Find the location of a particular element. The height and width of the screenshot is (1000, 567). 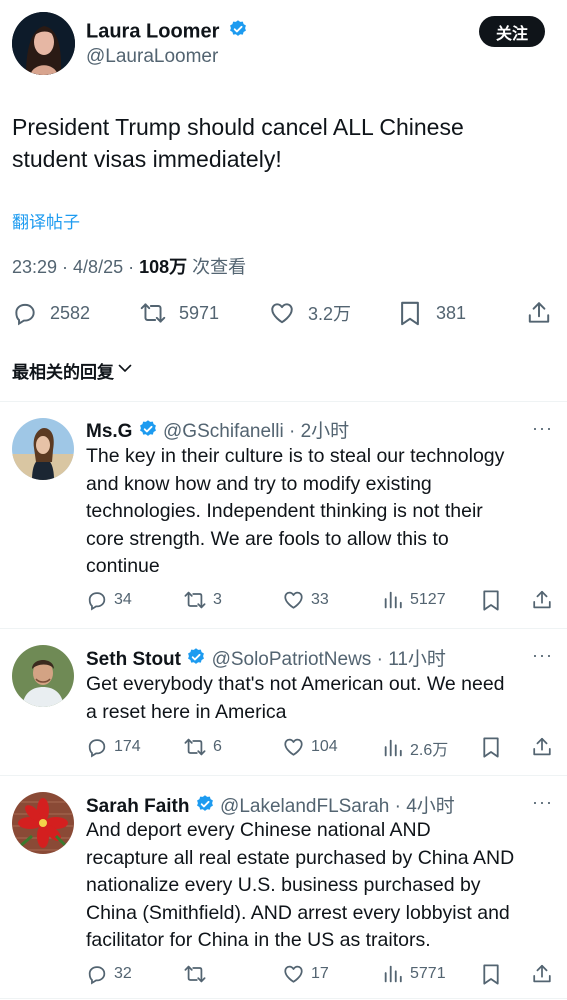

like-count: 33 is located at coordinates (320, 599).